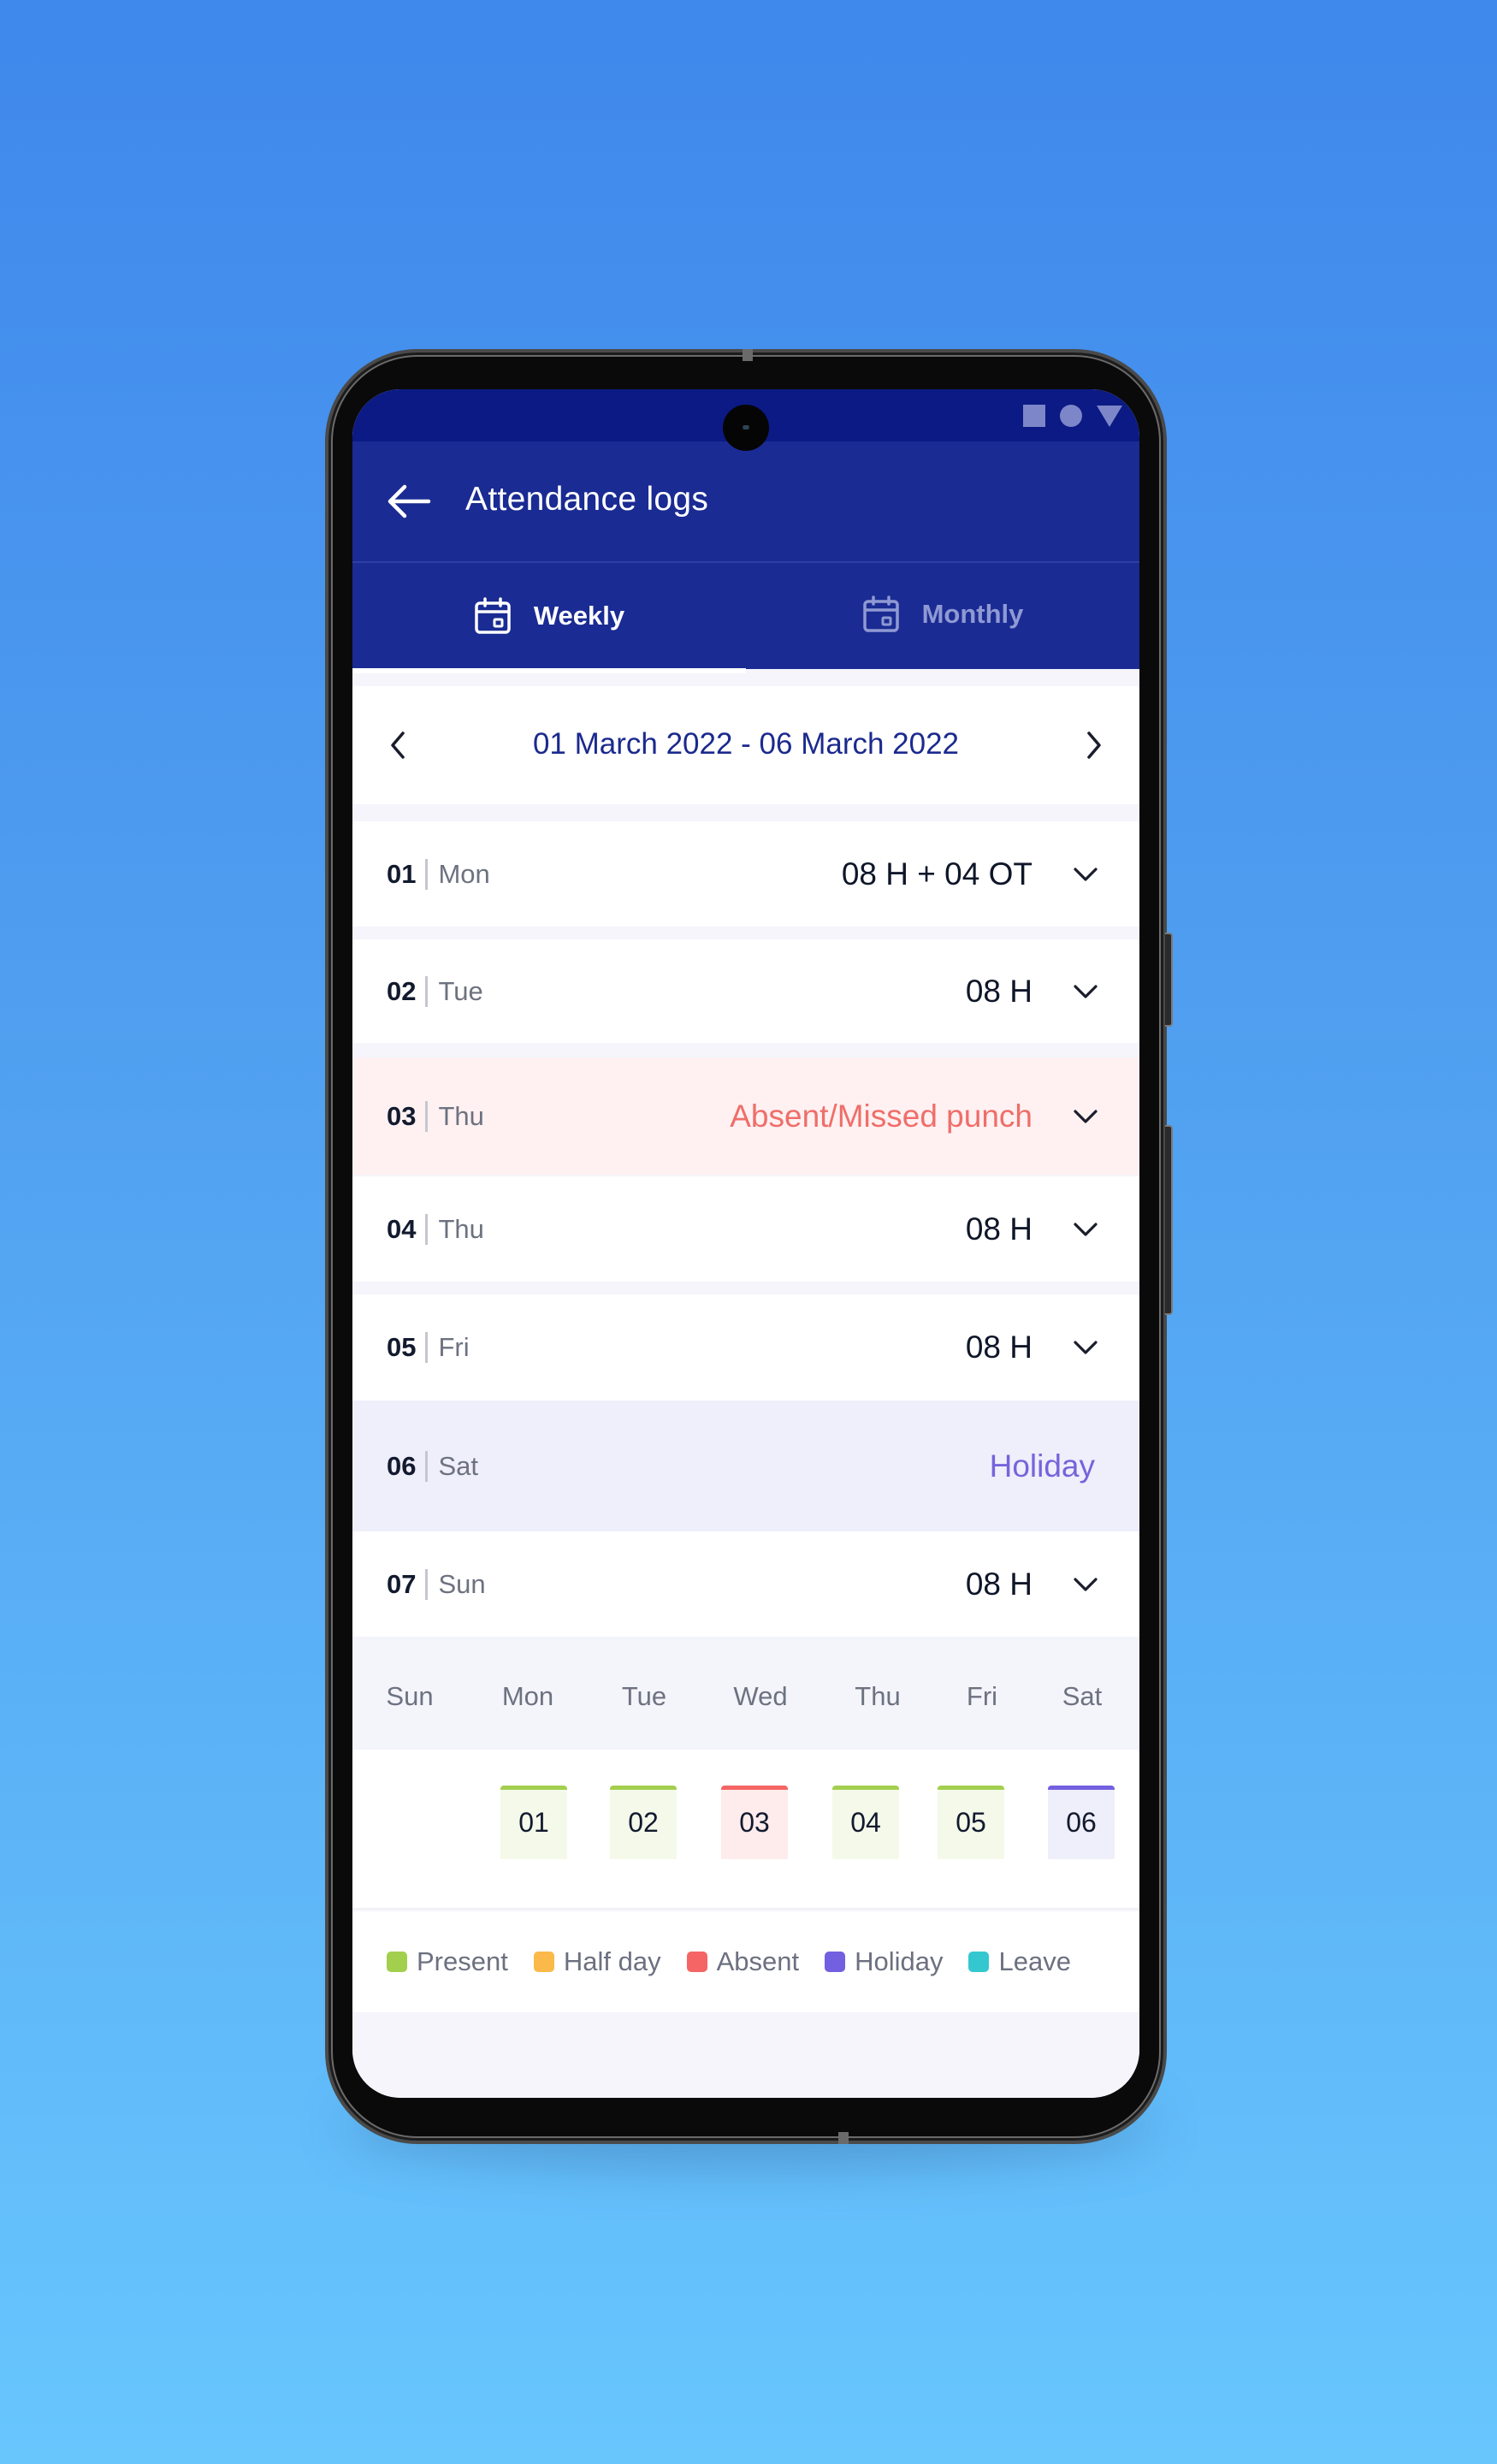  I want to click on day-number: 03, so click(402, 1115).